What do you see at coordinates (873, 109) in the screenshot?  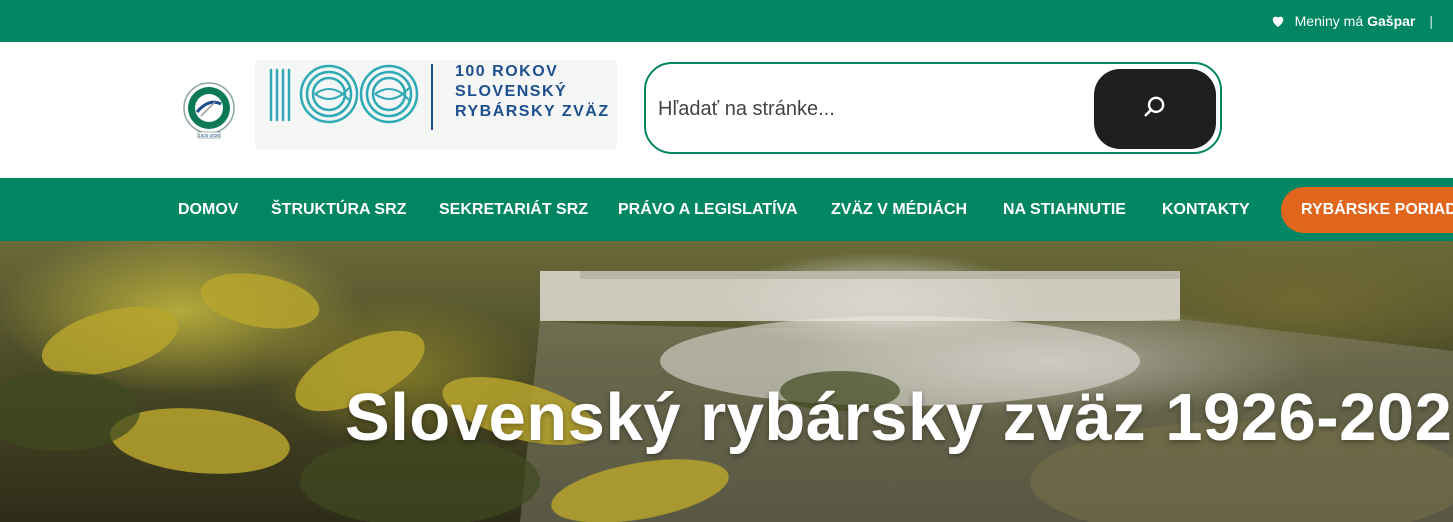 I see `search-input` at bounding box center [873, 109].